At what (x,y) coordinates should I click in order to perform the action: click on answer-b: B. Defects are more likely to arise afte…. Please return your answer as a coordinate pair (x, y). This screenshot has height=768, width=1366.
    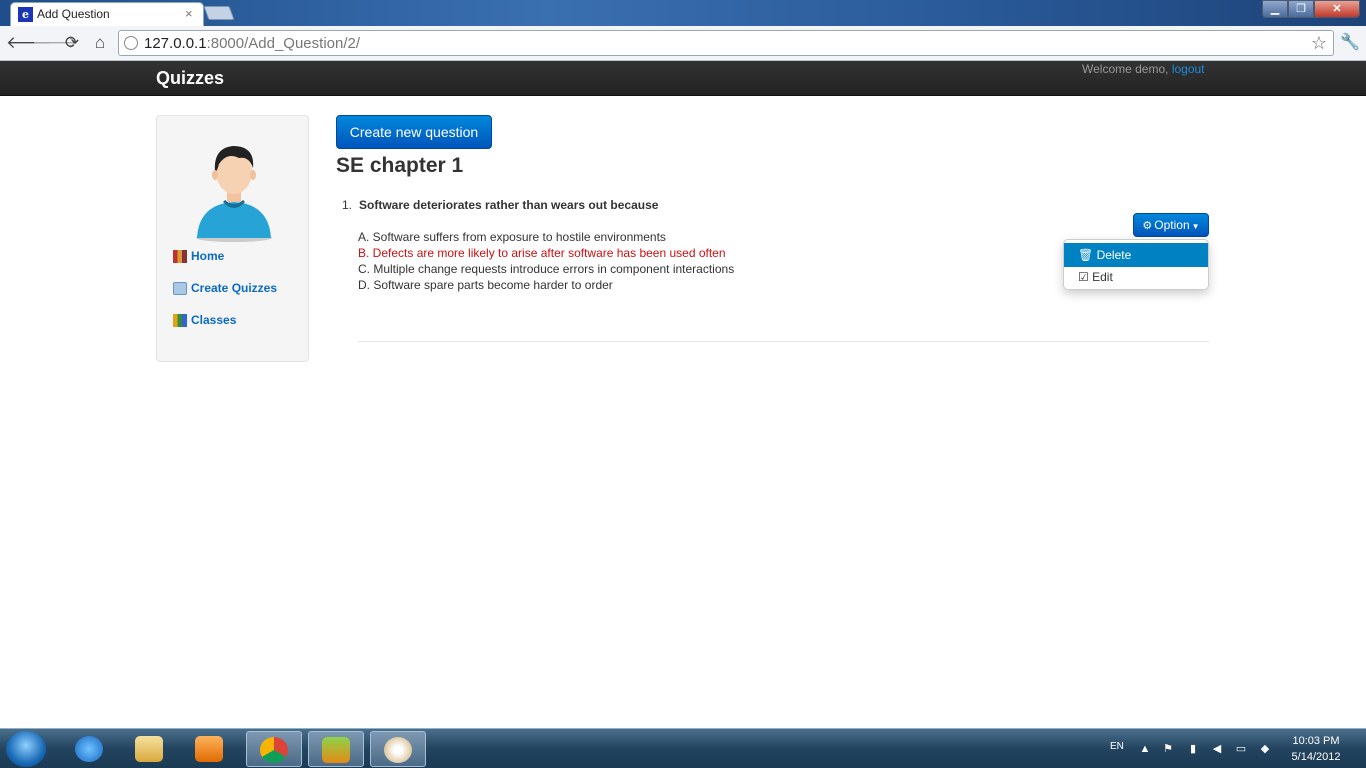
    Looking at the image, I should click on (542, 253).